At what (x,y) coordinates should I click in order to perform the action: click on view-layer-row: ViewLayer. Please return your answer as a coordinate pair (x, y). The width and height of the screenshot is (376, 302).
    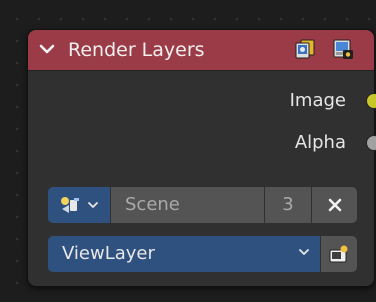
    Looking at the image, I should click on (202, 254).